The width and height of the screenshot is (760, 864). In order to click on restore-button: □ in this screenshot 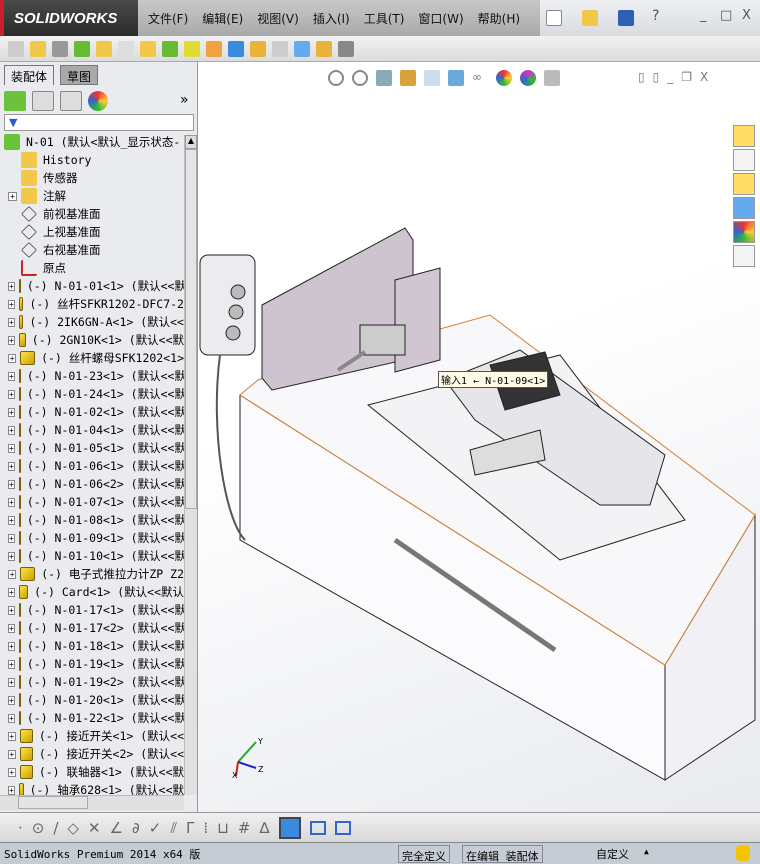, I will do `click(726, 15)`.